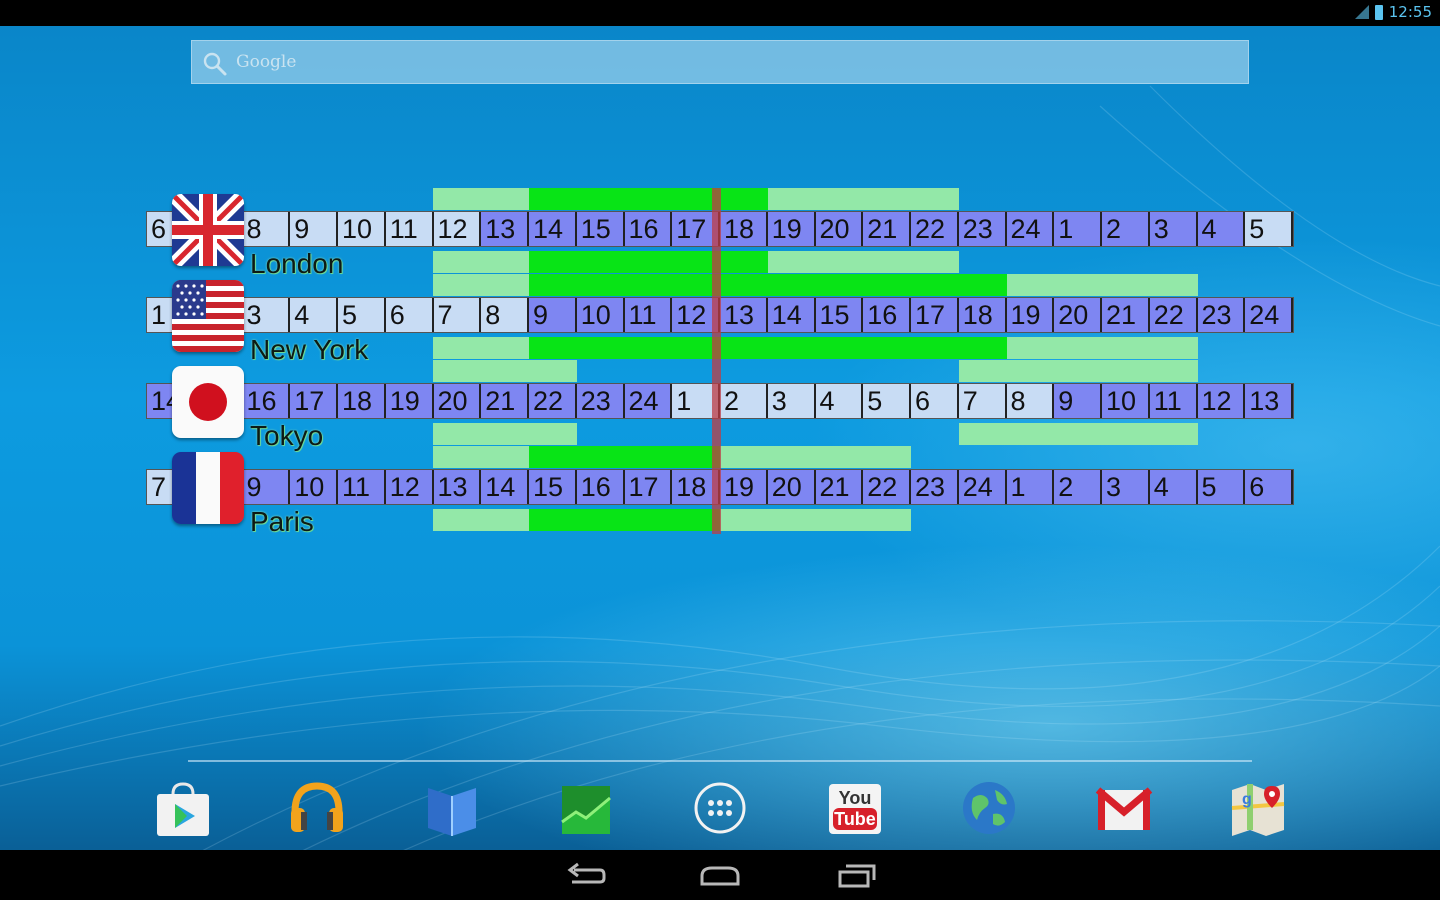  What do you see at coordinates (1361, 12) in the screenshot?
I see `signal-icon` at bounding box center [1361, 12].